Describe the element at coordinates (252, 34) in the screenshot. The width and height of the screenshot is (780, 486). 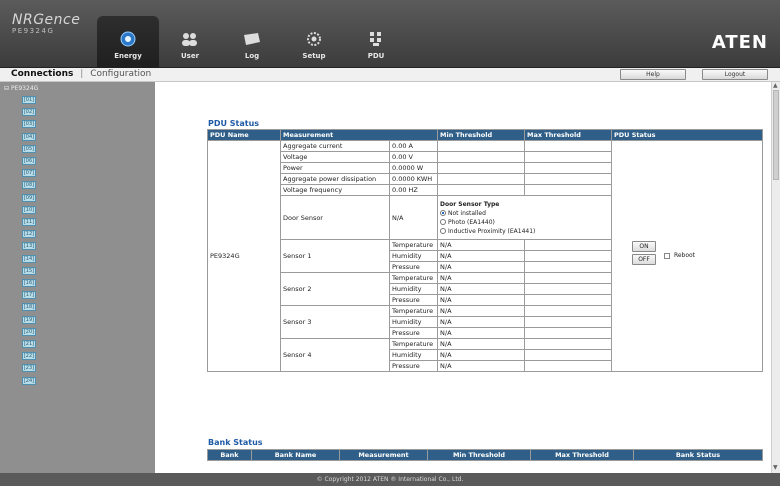
I see `tab-log: Log` at that location.